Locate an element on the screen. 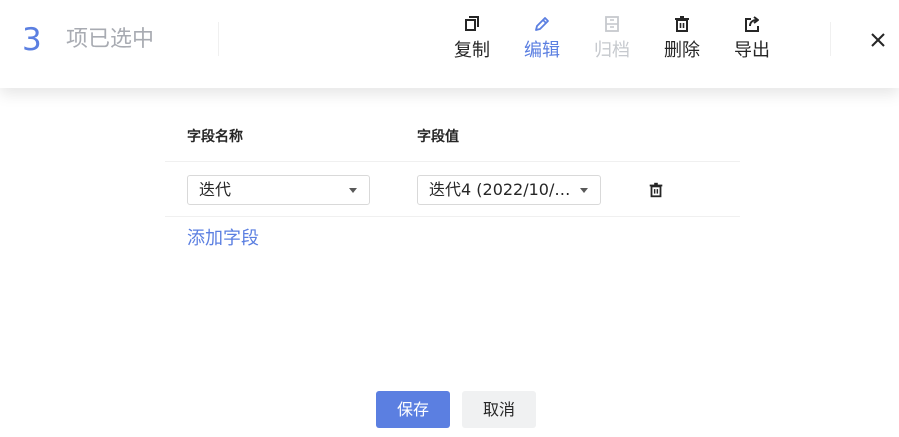 The image size is (899, 437). export-label: 导出 is located at coordinates (752, 50).